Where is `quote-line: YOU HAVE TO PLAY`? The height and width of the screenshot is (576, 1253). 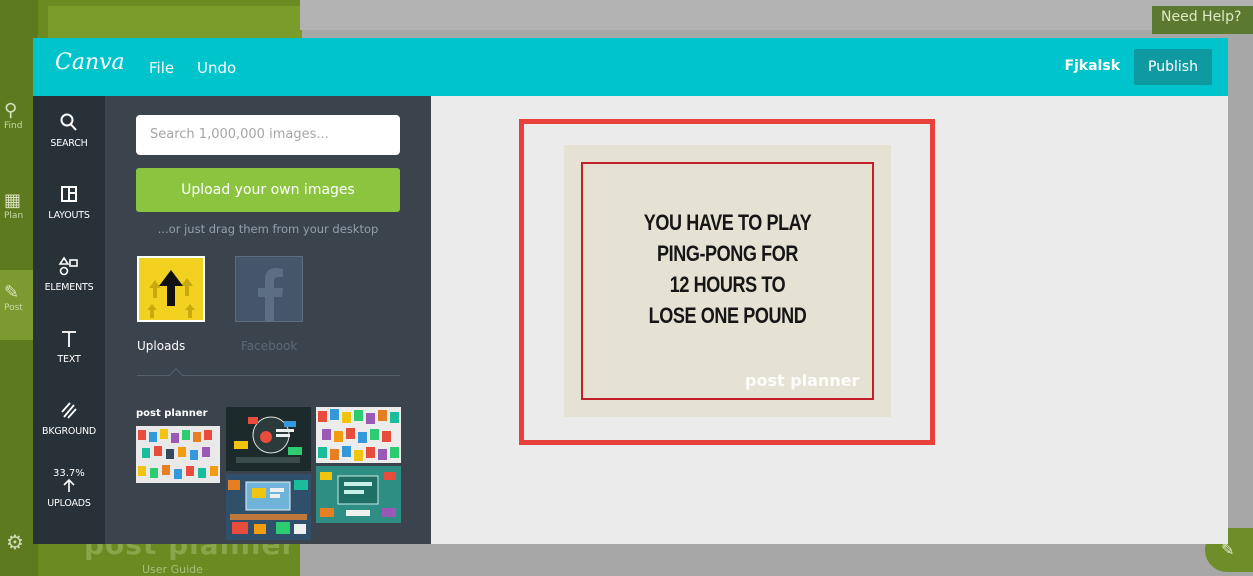 quote-line: YOU HAVE TO PLAY is located at coordinates (727, 222).